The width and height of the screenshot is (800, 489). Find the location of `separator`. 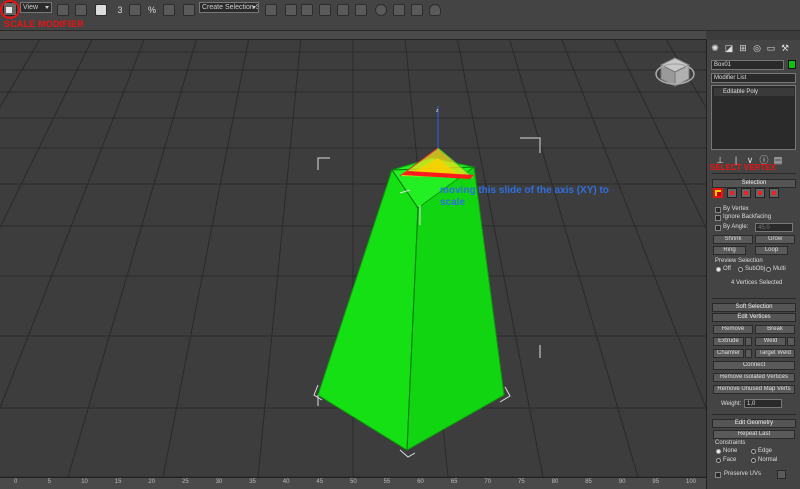

separator is located at coordinates (754, 298).